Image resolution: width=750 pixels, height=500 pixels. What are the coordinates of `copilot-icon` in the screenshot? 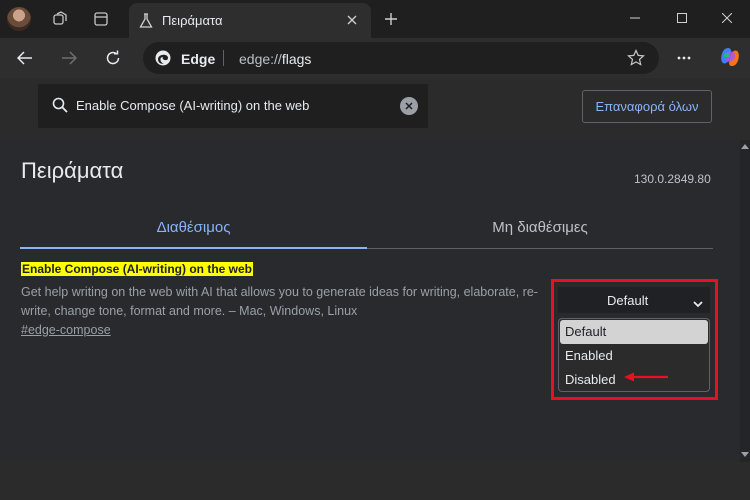 It's located at (730, 59).